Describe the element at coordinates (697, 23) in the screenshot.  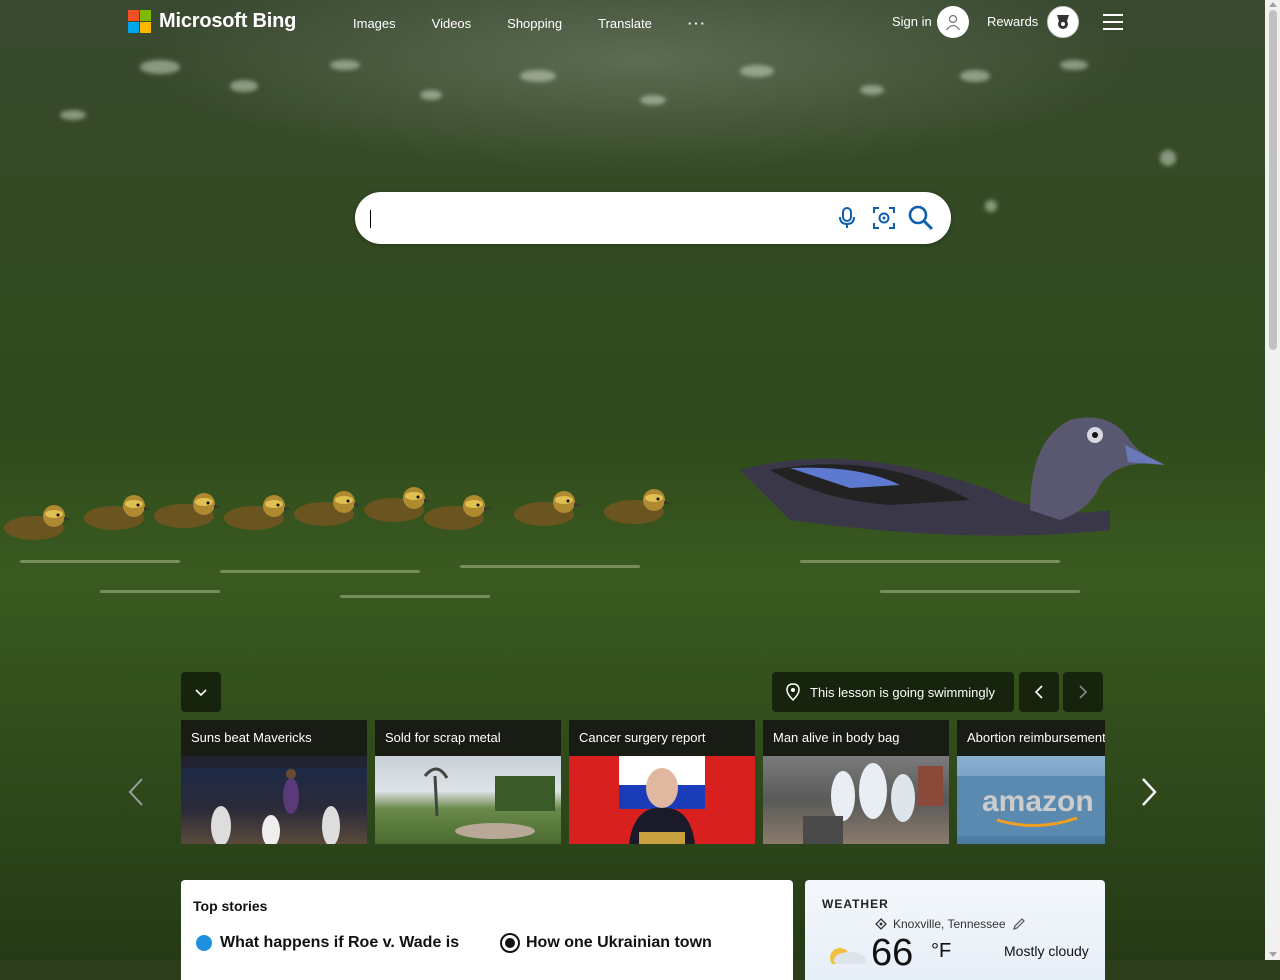
I see `nav-more-button: ···` at that location.